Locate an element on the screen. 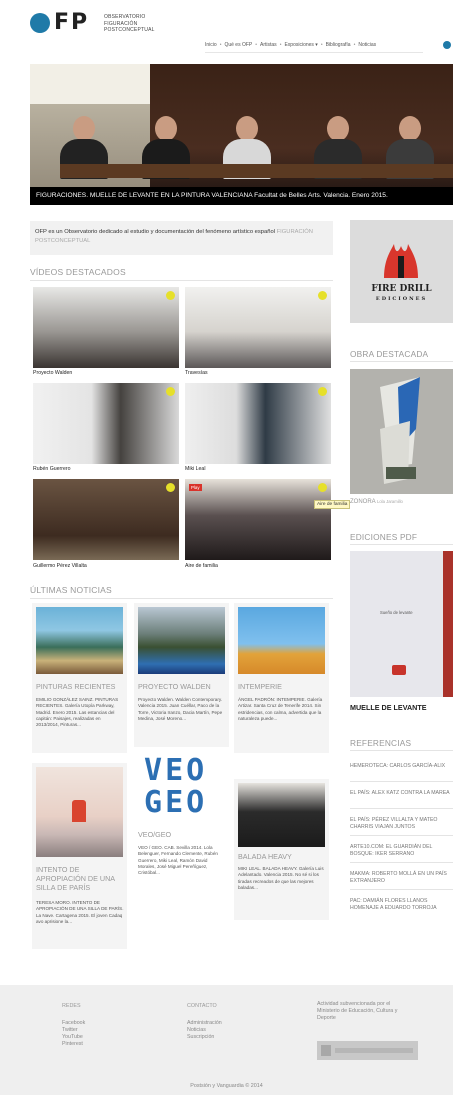  footer-copyright: Postsión y Vanguardia © 2014 is located at coordinates (226, 1086).